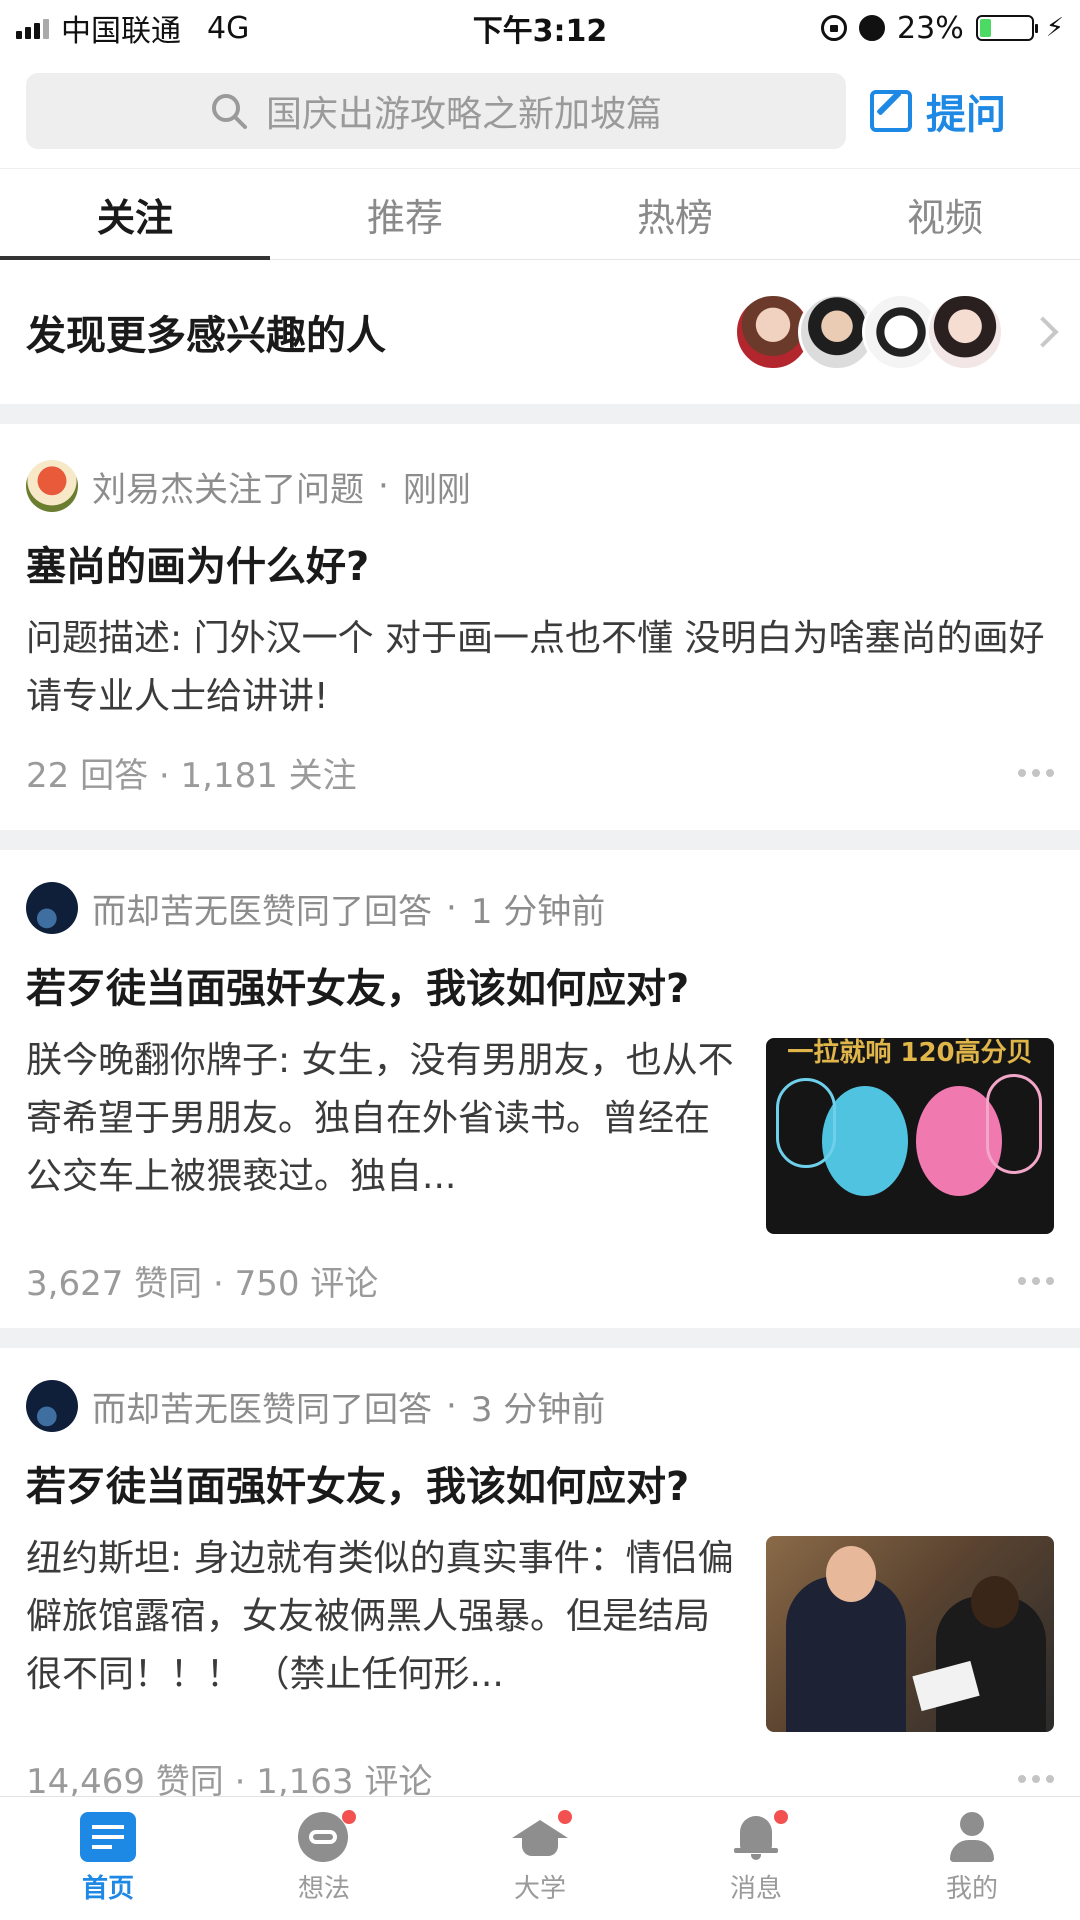  I want to click on chevron-right-icon, so click(1043, 332).